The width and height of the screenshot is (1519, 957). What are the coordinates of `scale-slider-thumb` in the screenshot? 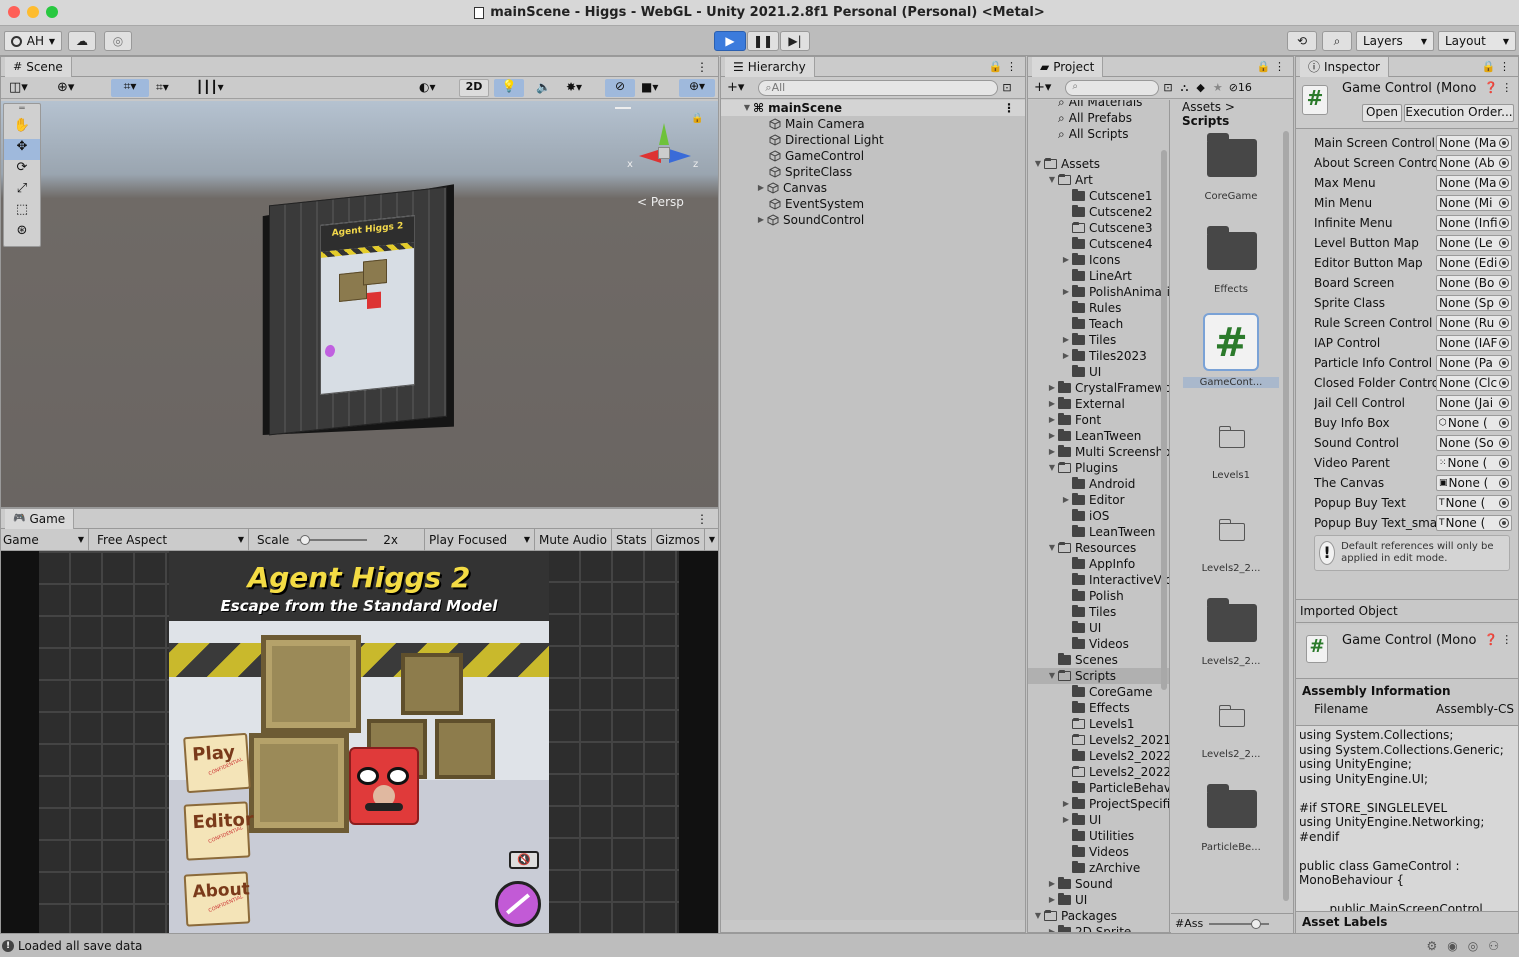 It's located at (305, 539).